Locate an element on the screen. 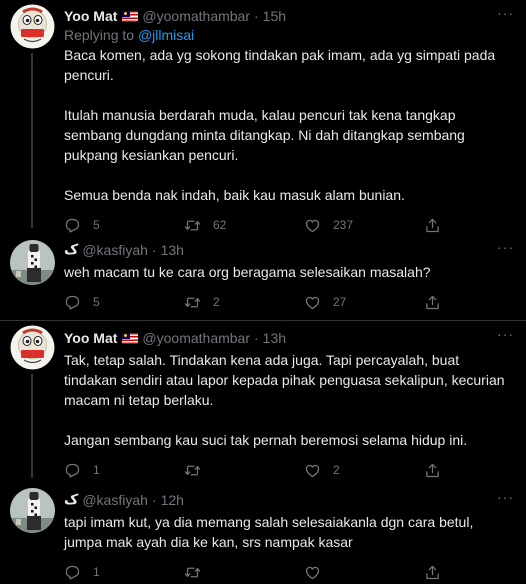 The image size is (526, 584). retweet-button: 2 is located at coordinates (244, 302).